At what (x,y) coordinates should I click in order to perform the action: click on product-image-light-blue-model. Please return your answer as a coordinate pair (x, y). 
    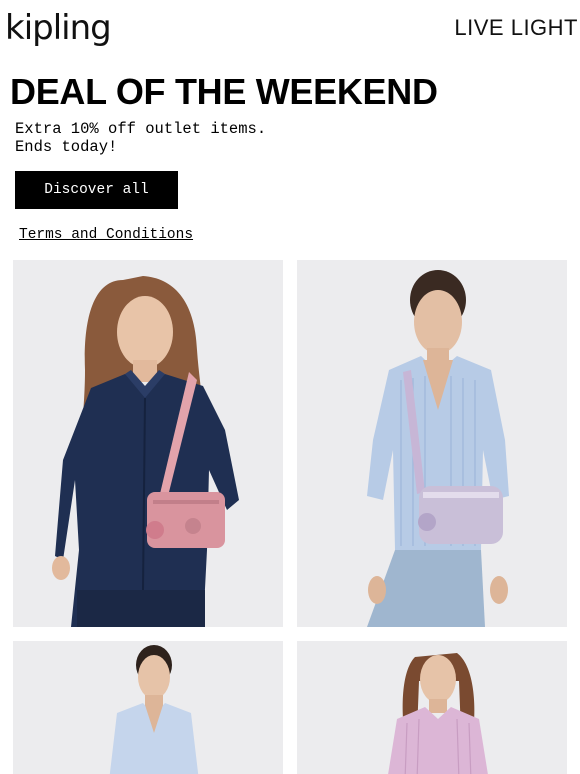
    Looking at the image, I should click on (154, 709).